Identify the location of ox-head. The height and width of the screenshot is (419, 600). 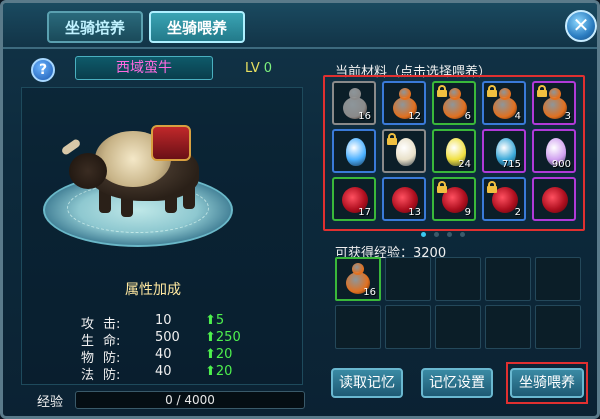
(88, 171).